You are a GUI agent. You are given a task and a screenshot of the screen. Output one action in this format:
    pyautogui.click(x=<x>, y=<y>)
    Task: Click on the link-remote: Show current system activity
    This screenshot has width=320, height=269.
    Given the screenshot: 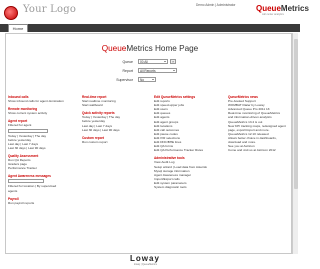 What is the action you would take?
    pyautogui.click(x=38, y=113)
    